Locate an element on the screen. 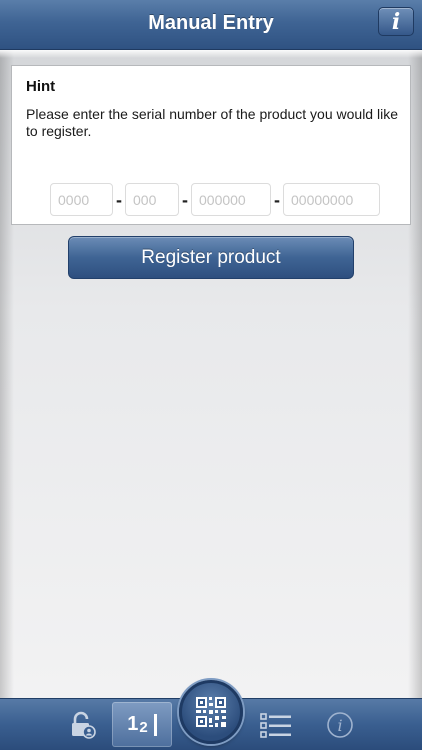 This screenshot has width=422, height=750. page-title: Manual Entry is located at coordinates (211, 22).